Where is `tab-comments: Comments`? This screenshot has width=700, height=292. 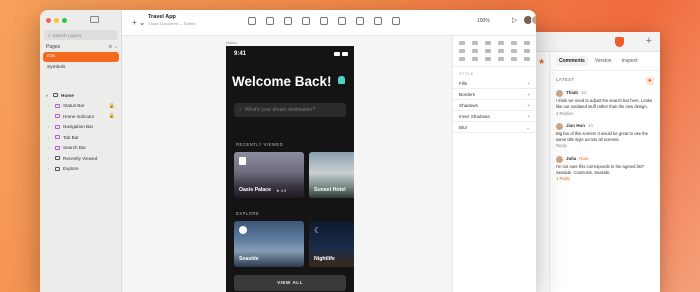
tab-comments: Comments is located at coordinates (572, 61).